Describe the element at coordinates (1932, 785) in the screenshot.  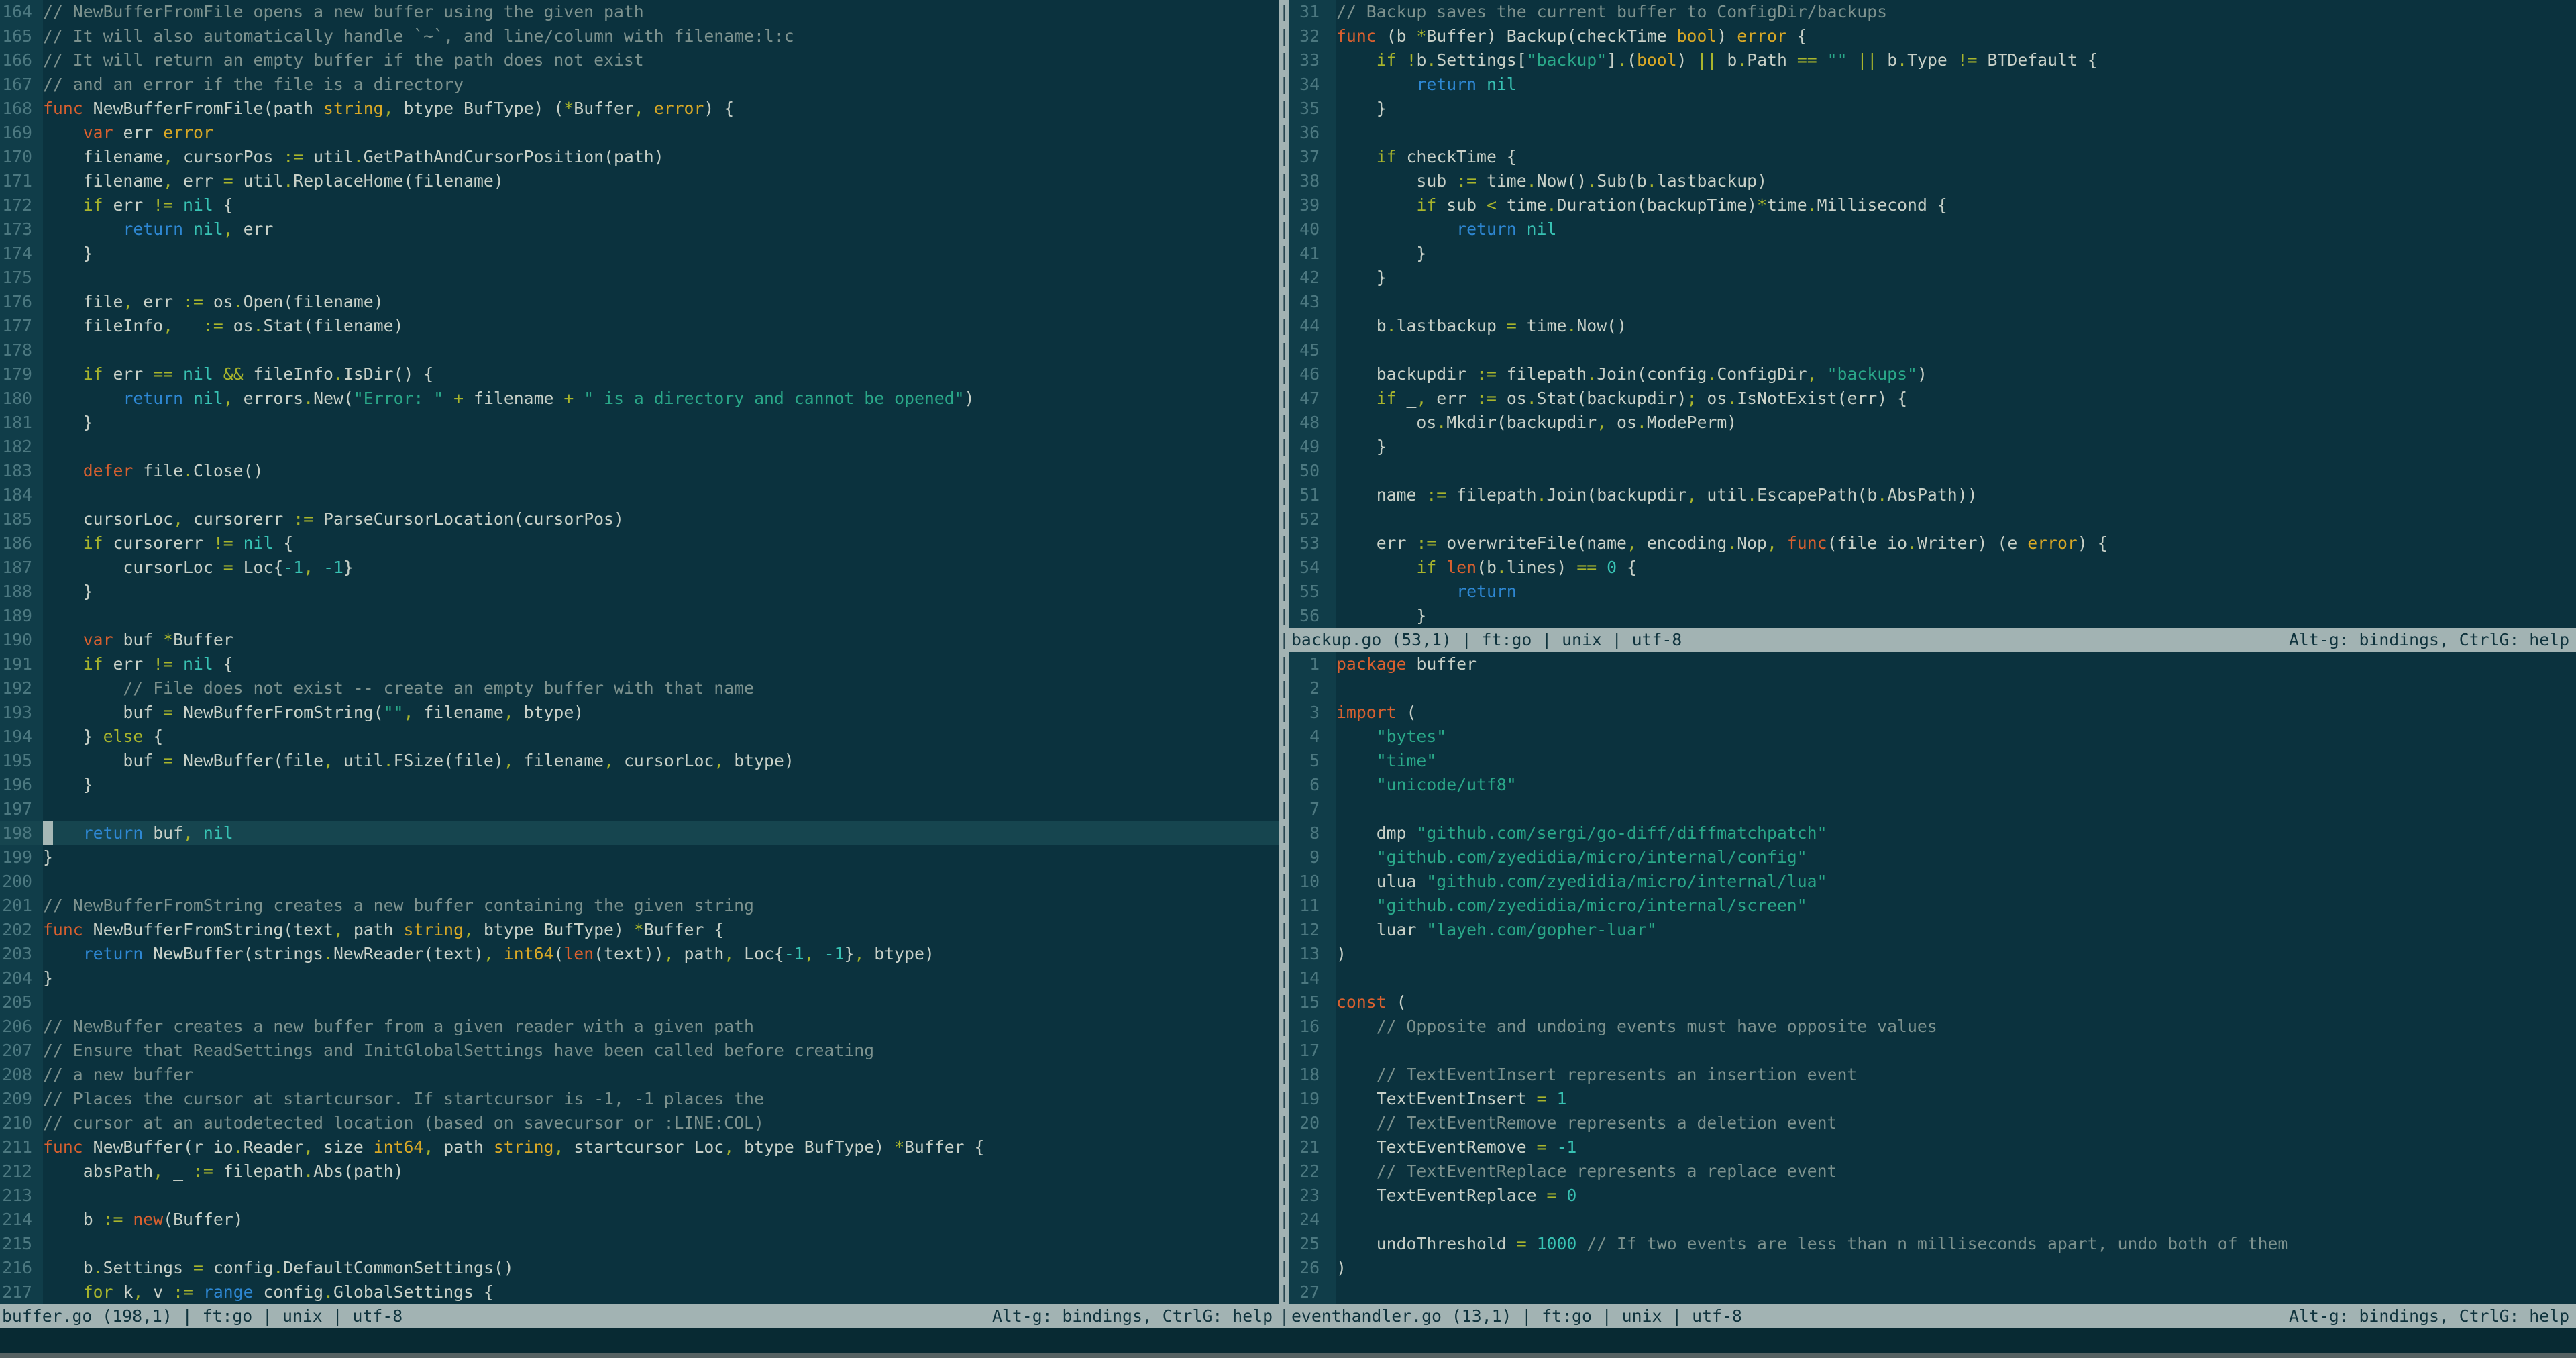
I see `code-line: 6 "unicode/utf8"` at that location.